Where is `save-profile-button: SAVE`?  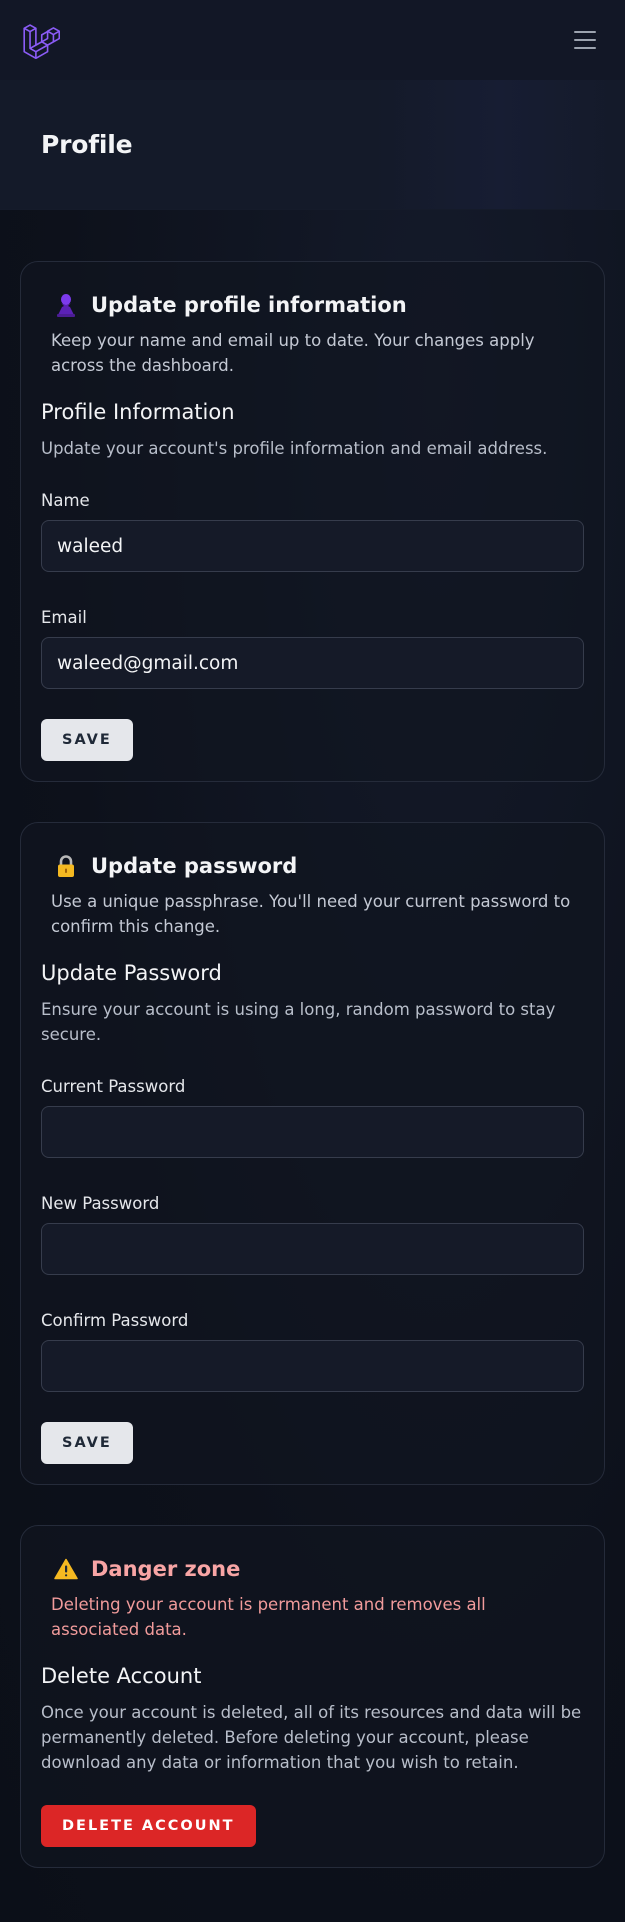 save-profile-button: SAVE is located at coordinates (87, 740).